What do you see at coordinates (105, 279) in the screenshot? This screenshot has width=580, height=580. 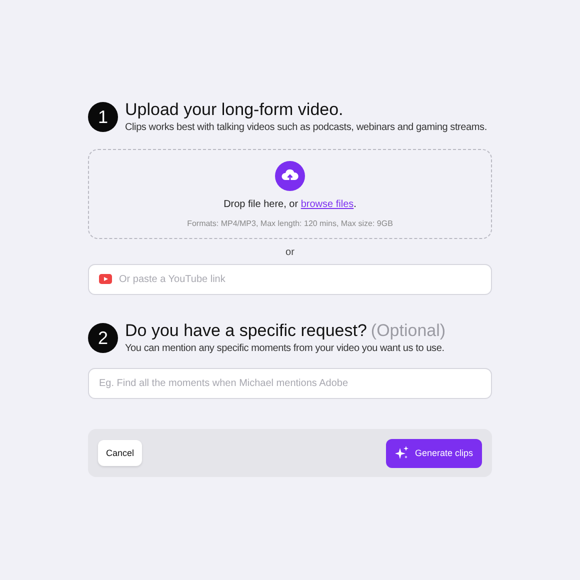 I see `youtube-icon` at bounding box center [105, 279].